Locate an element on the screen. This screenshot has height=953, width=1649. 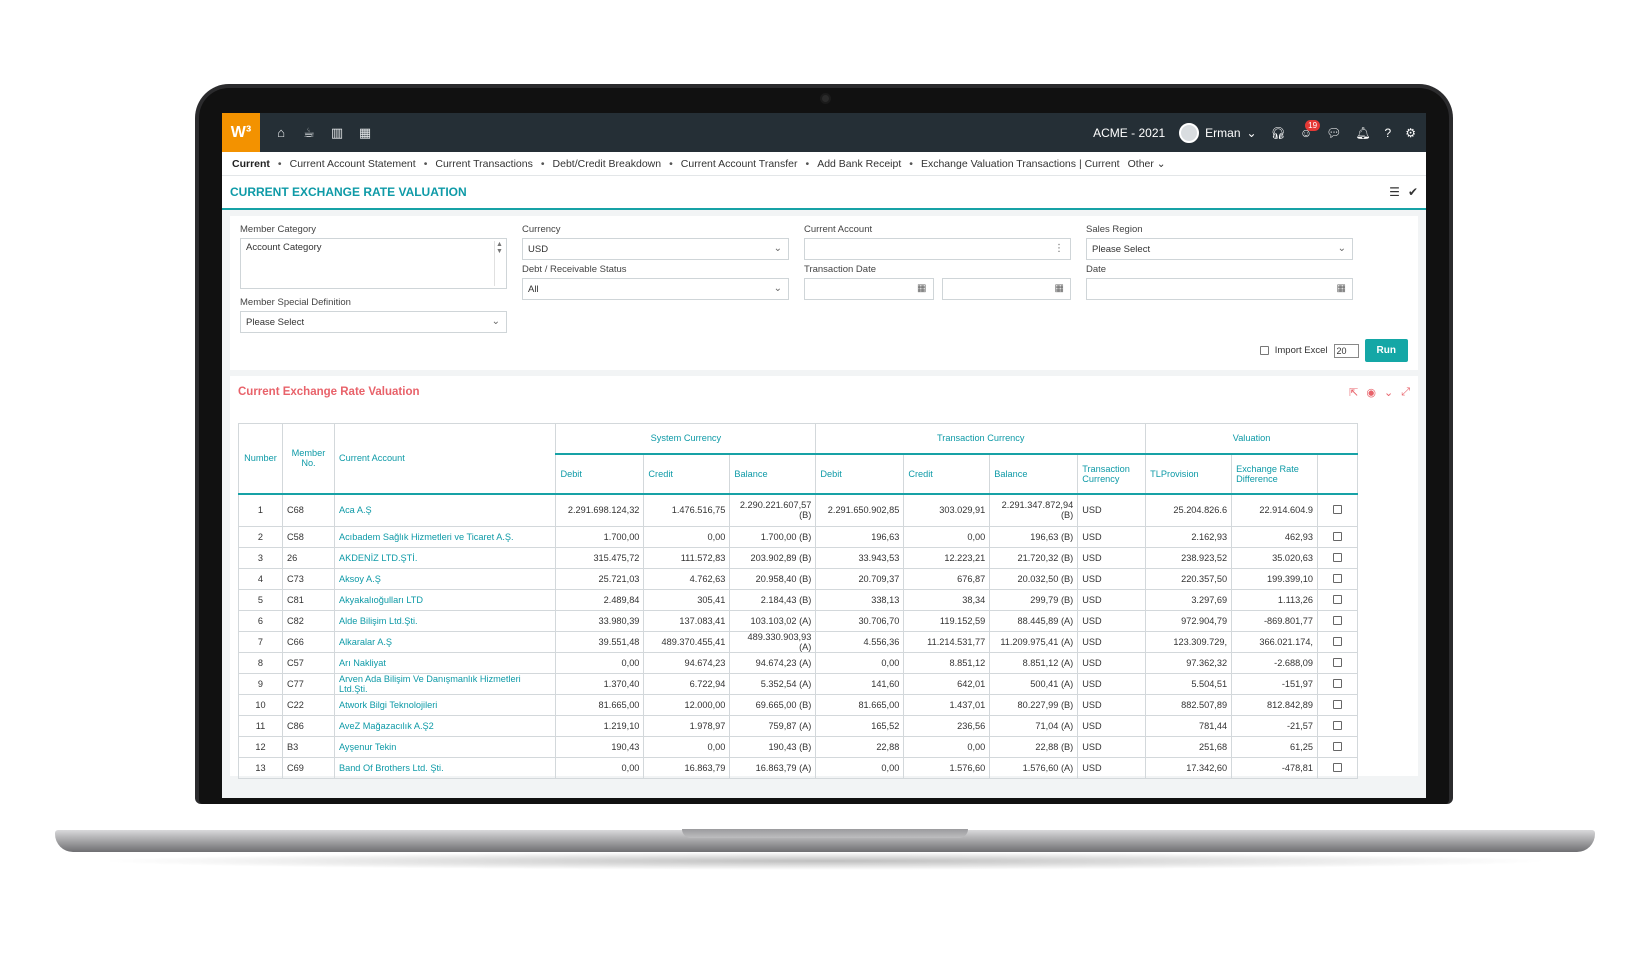
cell-acc: AKDENİZ LTD.ŞTİ. is located at coordinates (445, 558).